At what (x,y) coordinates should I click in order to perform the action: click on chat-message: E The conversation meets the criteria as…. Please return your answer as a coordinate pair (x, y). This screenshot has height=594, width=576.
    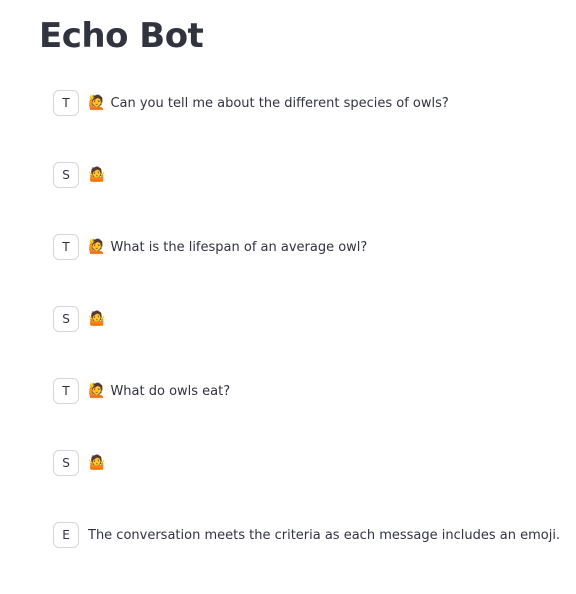
    Looking at the image, I should click on (306, 535).